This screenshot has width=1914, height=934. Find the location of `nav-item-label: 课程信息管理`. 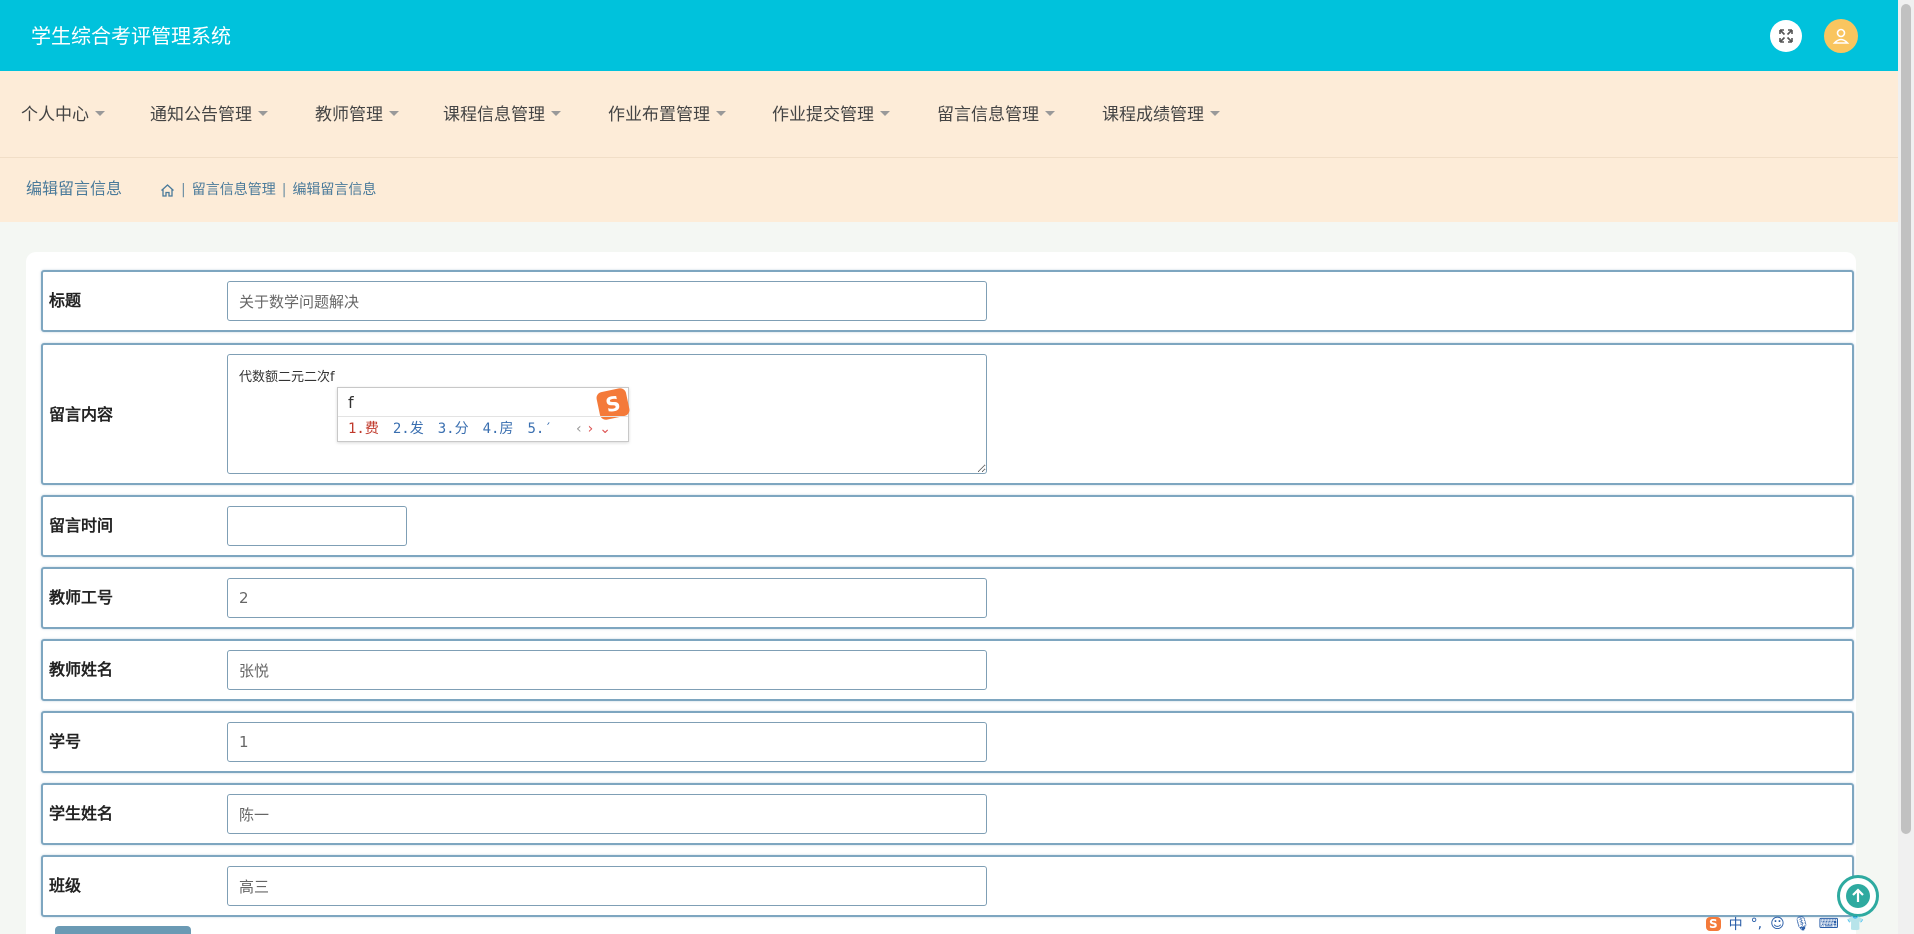

nav-item-label: 课程信息管理 is located at coordinates (494, 115).